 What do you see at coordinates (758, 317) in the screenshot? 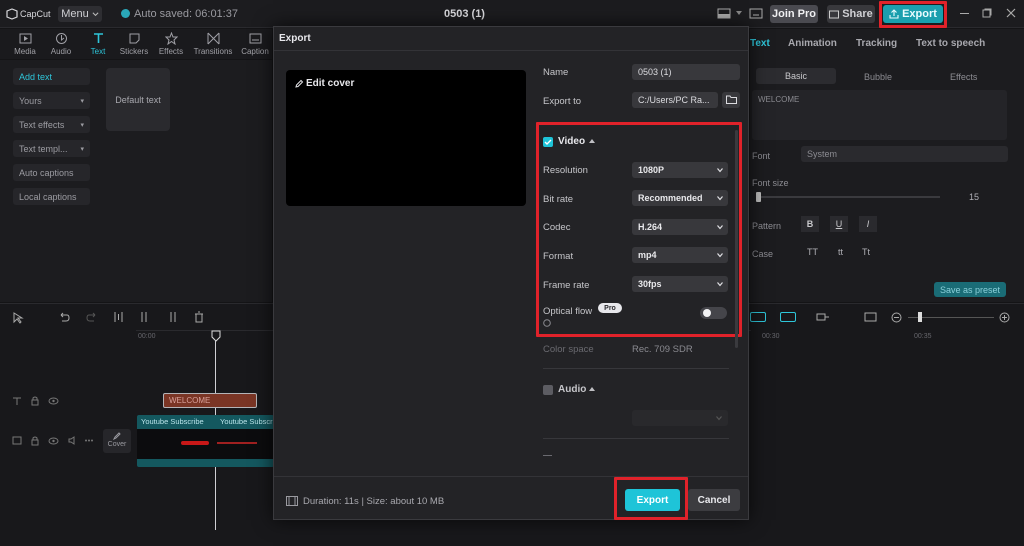
I see `snap-icon` at bounding box center [758, 317].